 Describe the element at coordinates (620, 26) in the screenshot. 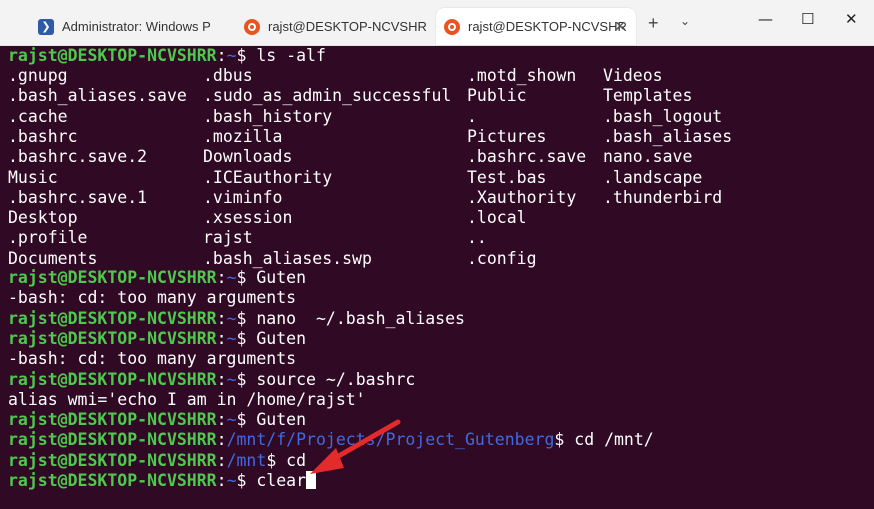

I see `tab-close-icon: ✕` at that location.